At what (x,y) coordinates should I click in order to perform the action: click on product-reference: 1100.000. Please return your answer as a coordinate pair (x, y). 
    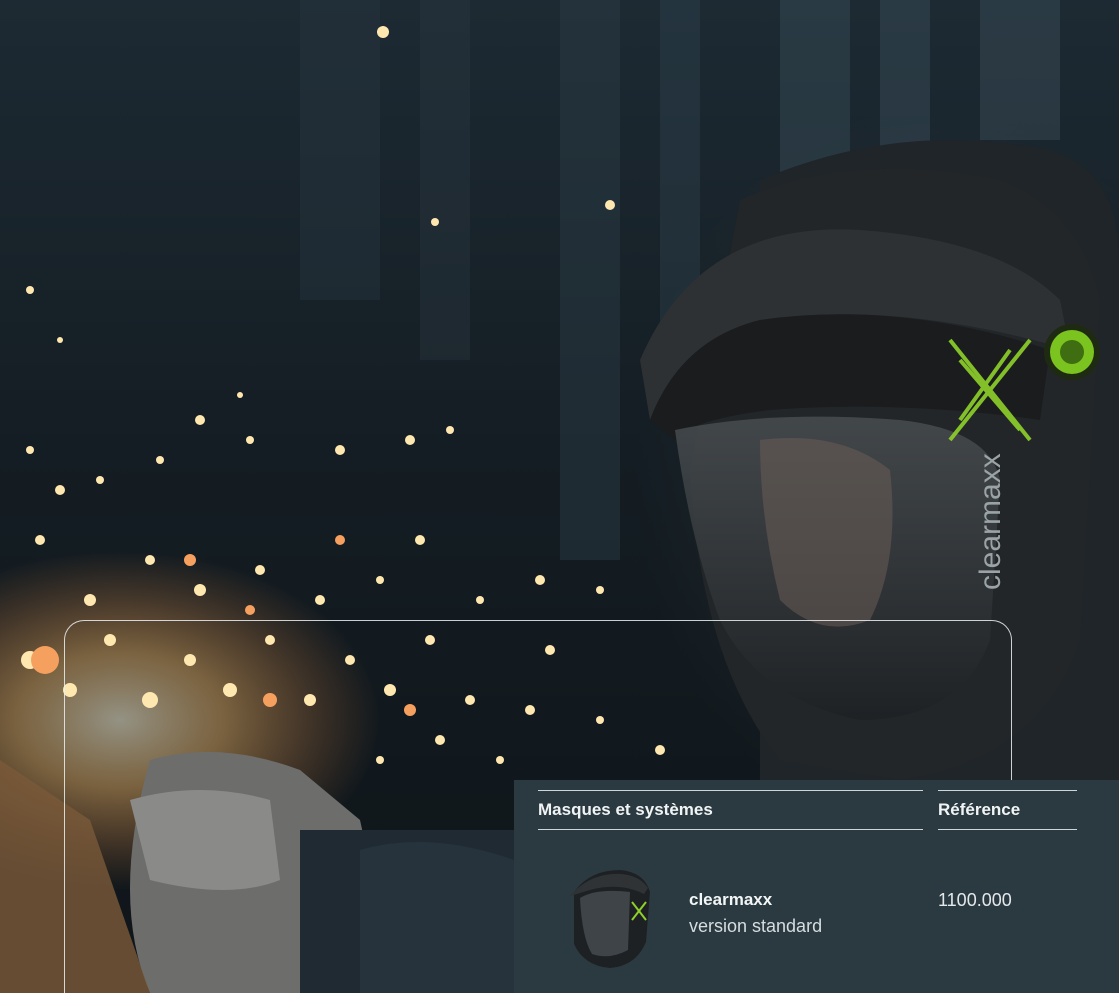
    Looking at the image, I should click on (975, 900).